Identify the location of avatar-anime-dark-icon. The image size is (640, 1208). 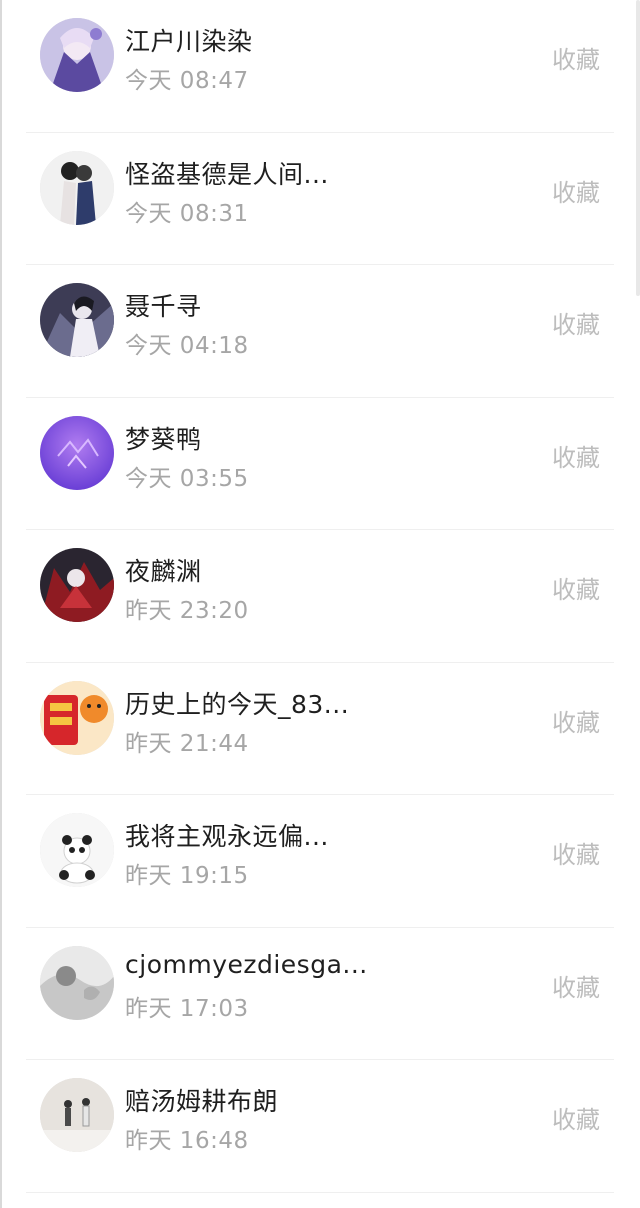
(77, 320).